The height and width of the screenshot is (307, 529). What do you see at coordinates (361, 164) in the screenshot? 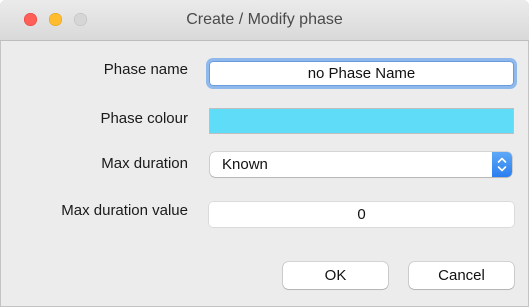
I see `max-duration-select: Known` at bounding box center [361, 164].